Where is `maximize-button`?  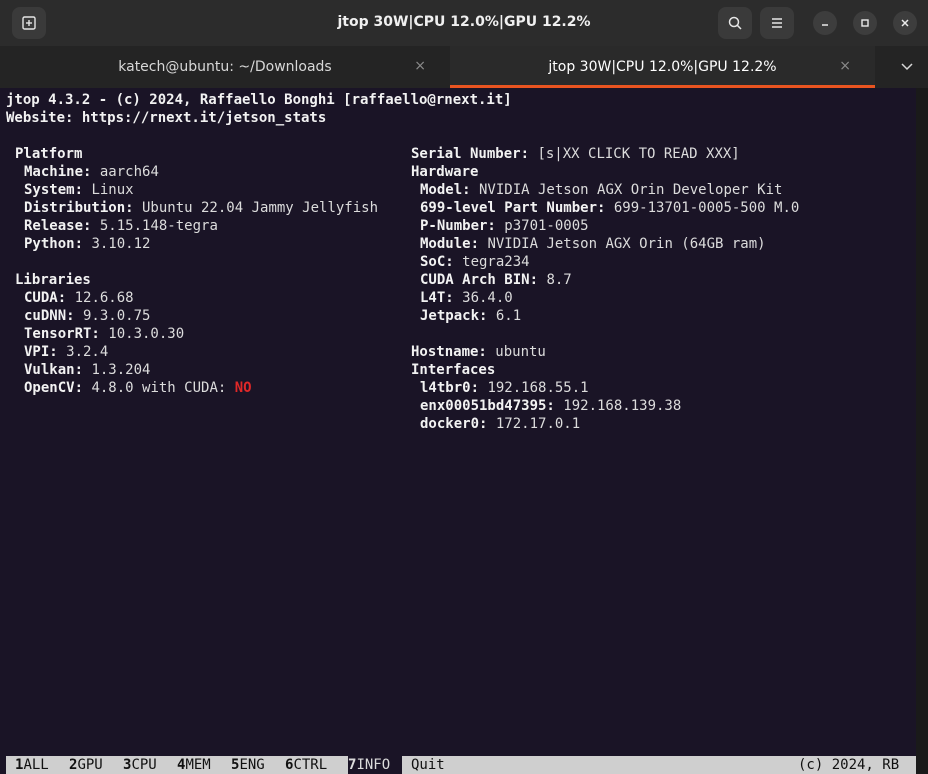 maximize-button is located at coordinates (865, 23).